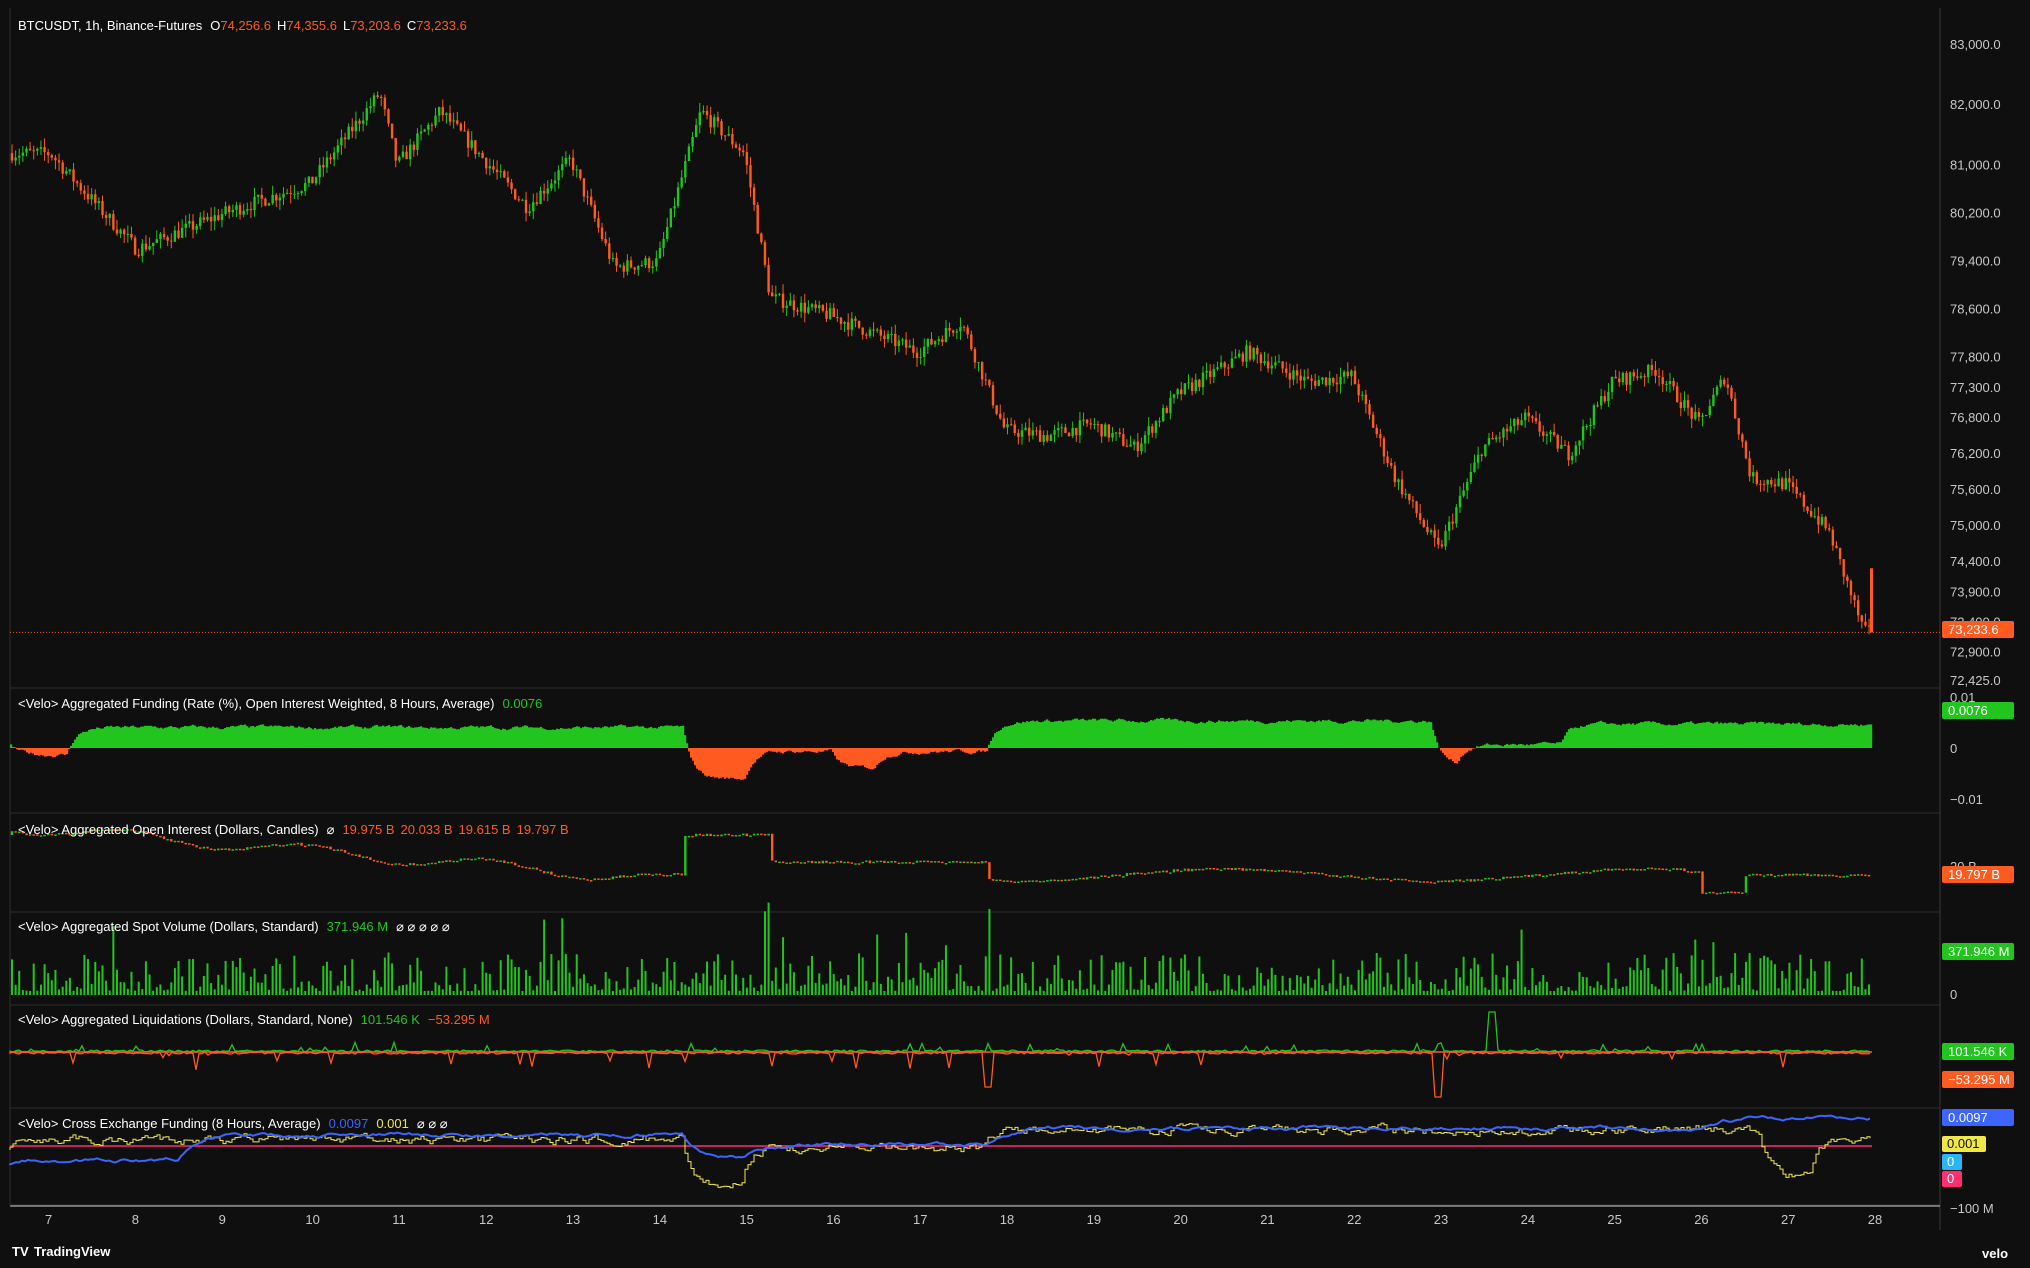 The image size is (2030, 1268). What do you see at coordinates (486, 1219) in the screenshot?
I see `time-tick-label: 12` at bounding box center [486, 1219].